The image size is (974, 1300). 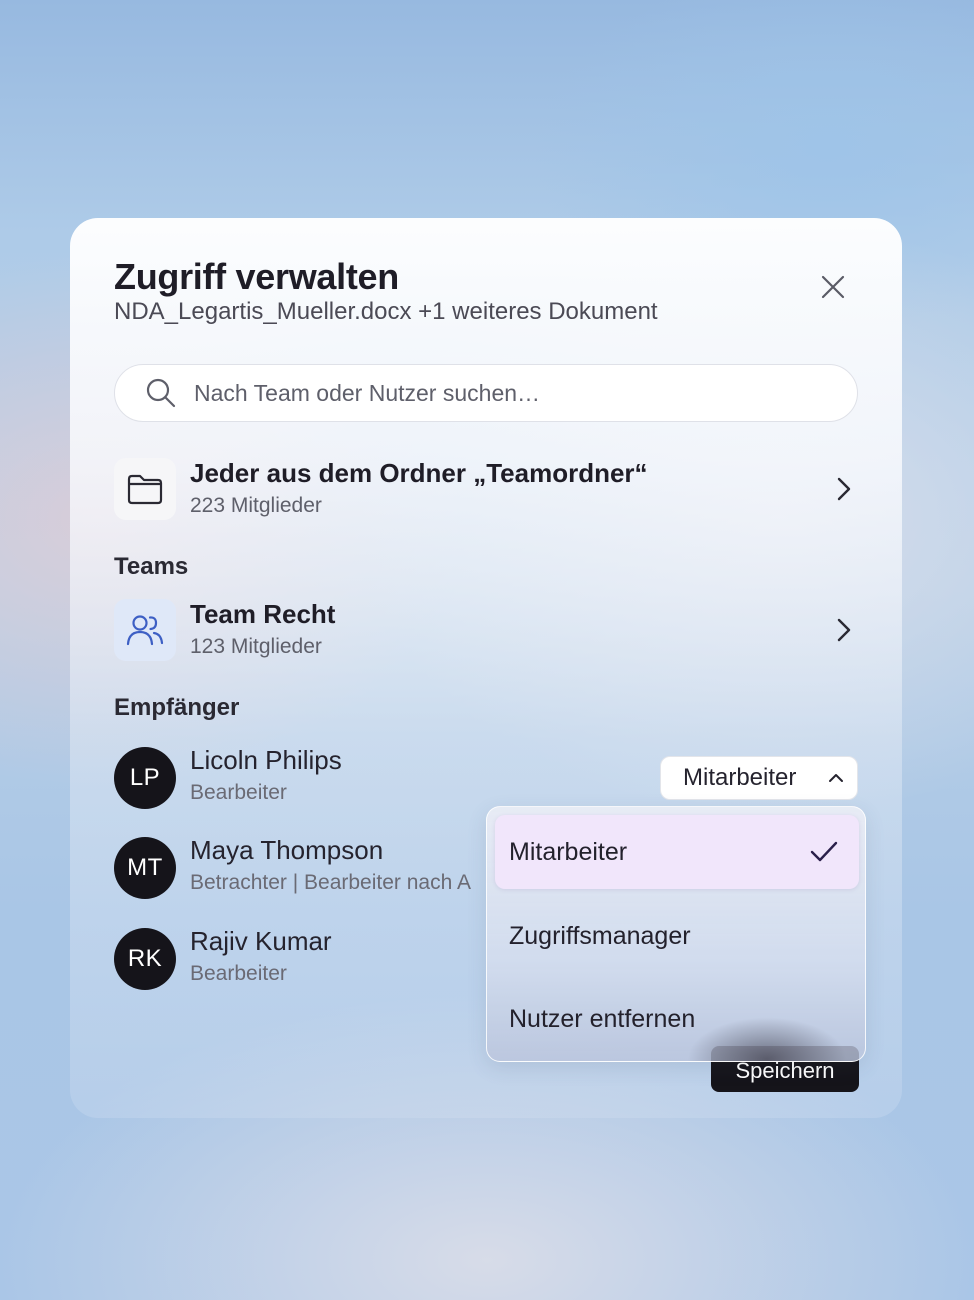 I want to click on team-icon-box, so click(x=145, y=630).